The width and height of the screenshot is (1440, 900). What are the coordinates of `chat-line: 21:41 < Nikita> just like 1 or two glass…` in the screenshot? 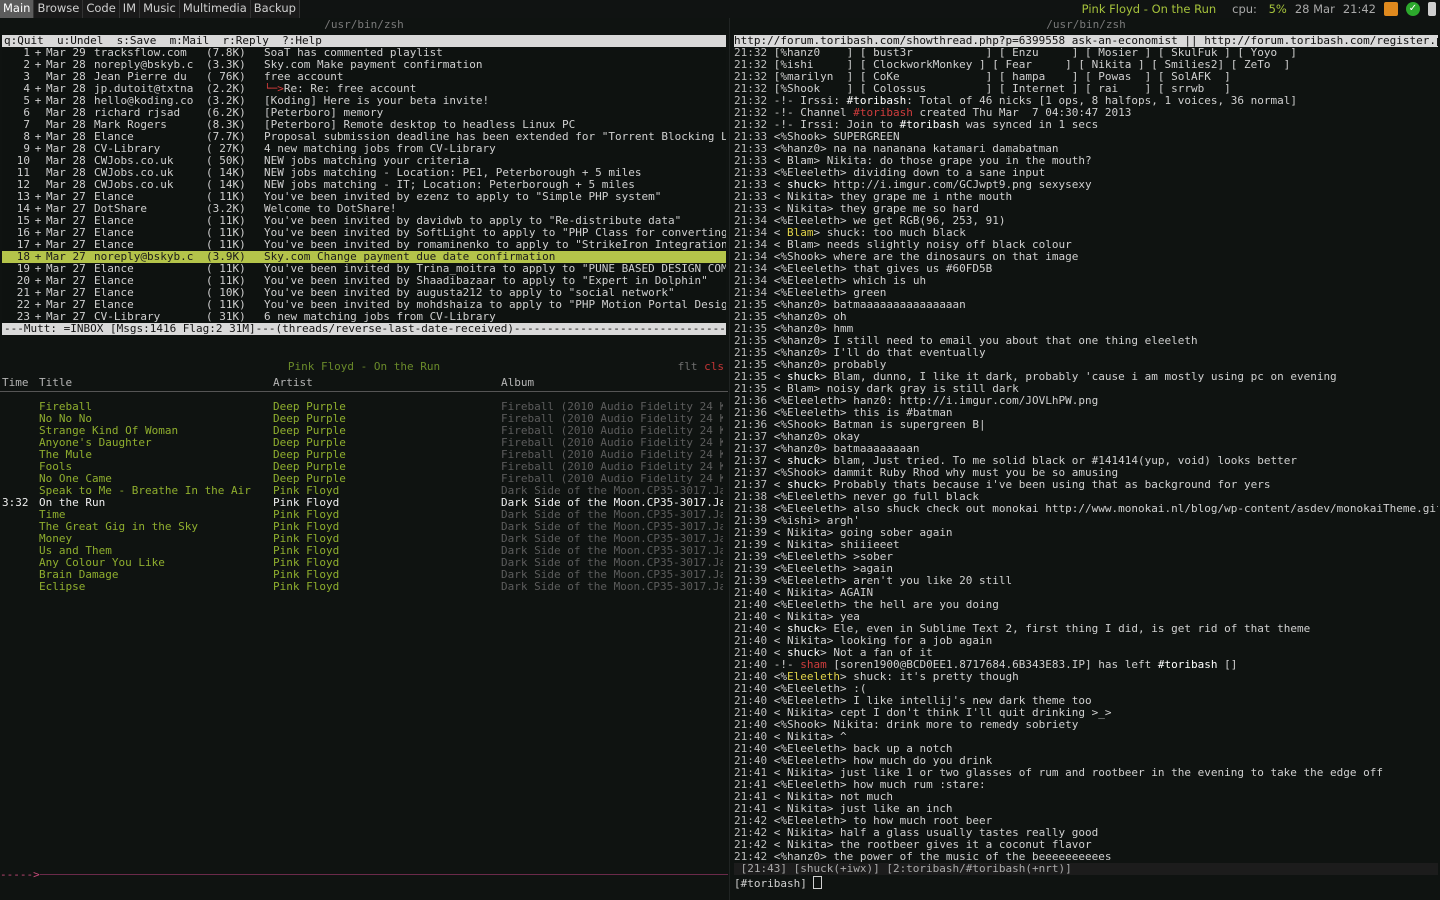 It's located at (1086, 773).